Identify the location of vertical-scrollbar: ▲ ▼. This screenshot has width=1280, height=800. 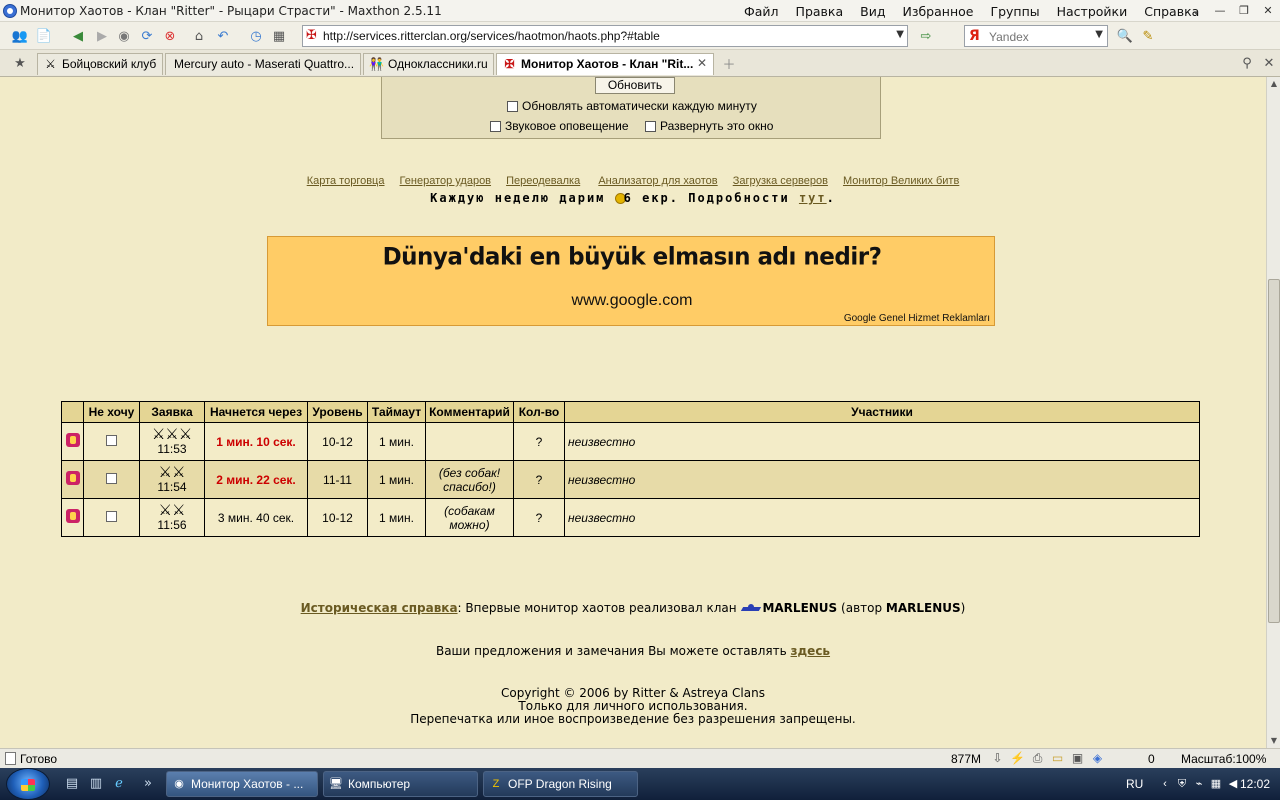
(1273, 412).